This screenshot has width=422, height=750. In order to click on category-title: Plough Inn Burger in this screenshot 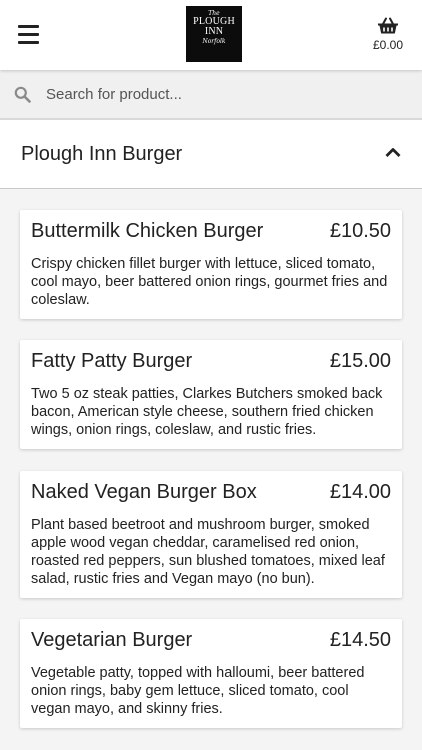, I will do `click(102, 154)`.